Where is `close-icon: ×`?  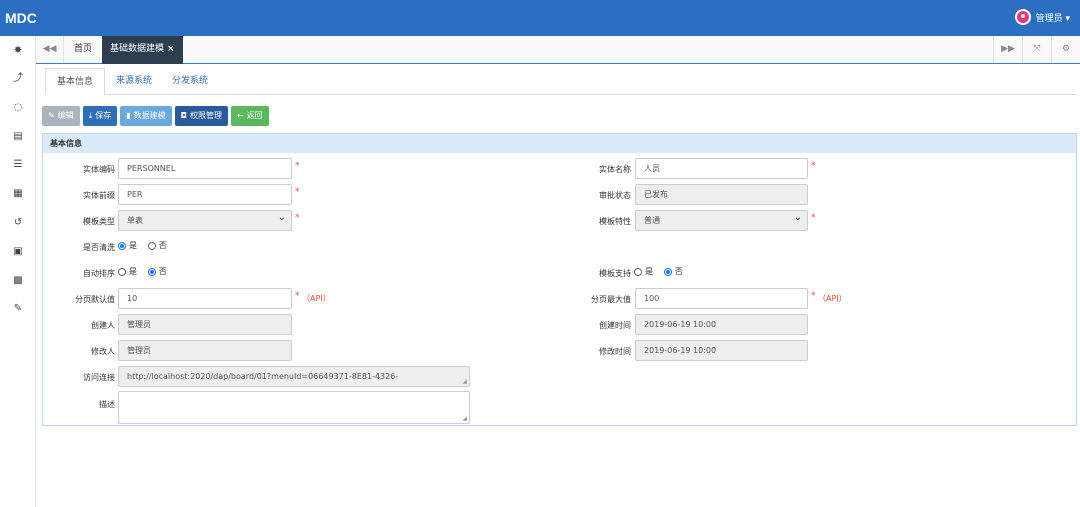 close-icon: × is located at coordinates (171, 49).